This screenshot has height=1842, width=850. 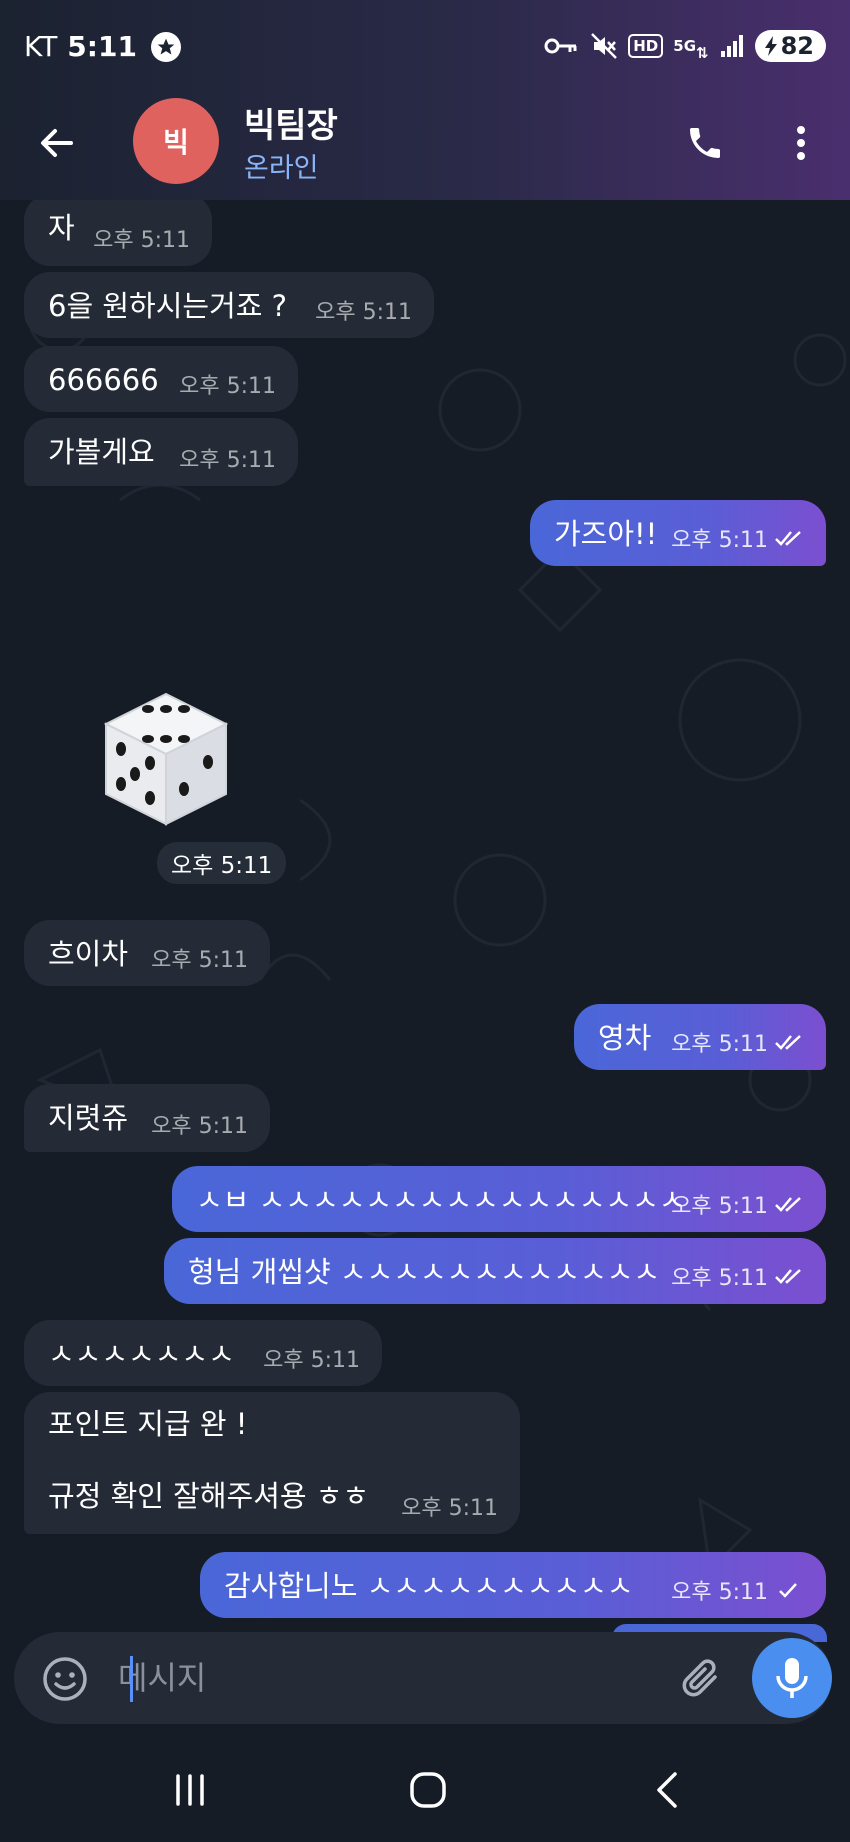 I want to click on home-button, so click(x=428, y=1790).